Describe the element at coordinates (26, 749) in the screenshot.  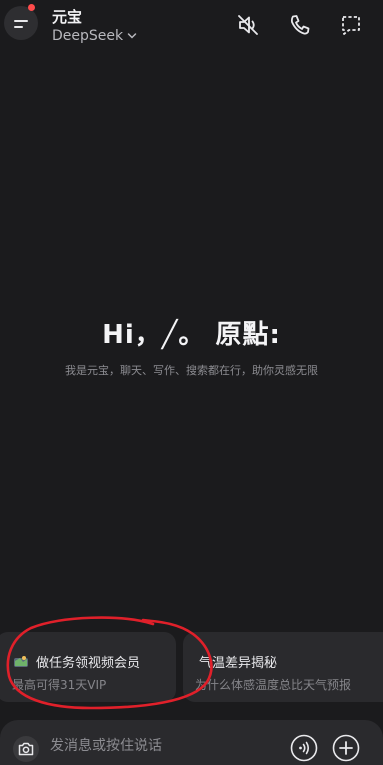
I see `camera-icon` at that location.